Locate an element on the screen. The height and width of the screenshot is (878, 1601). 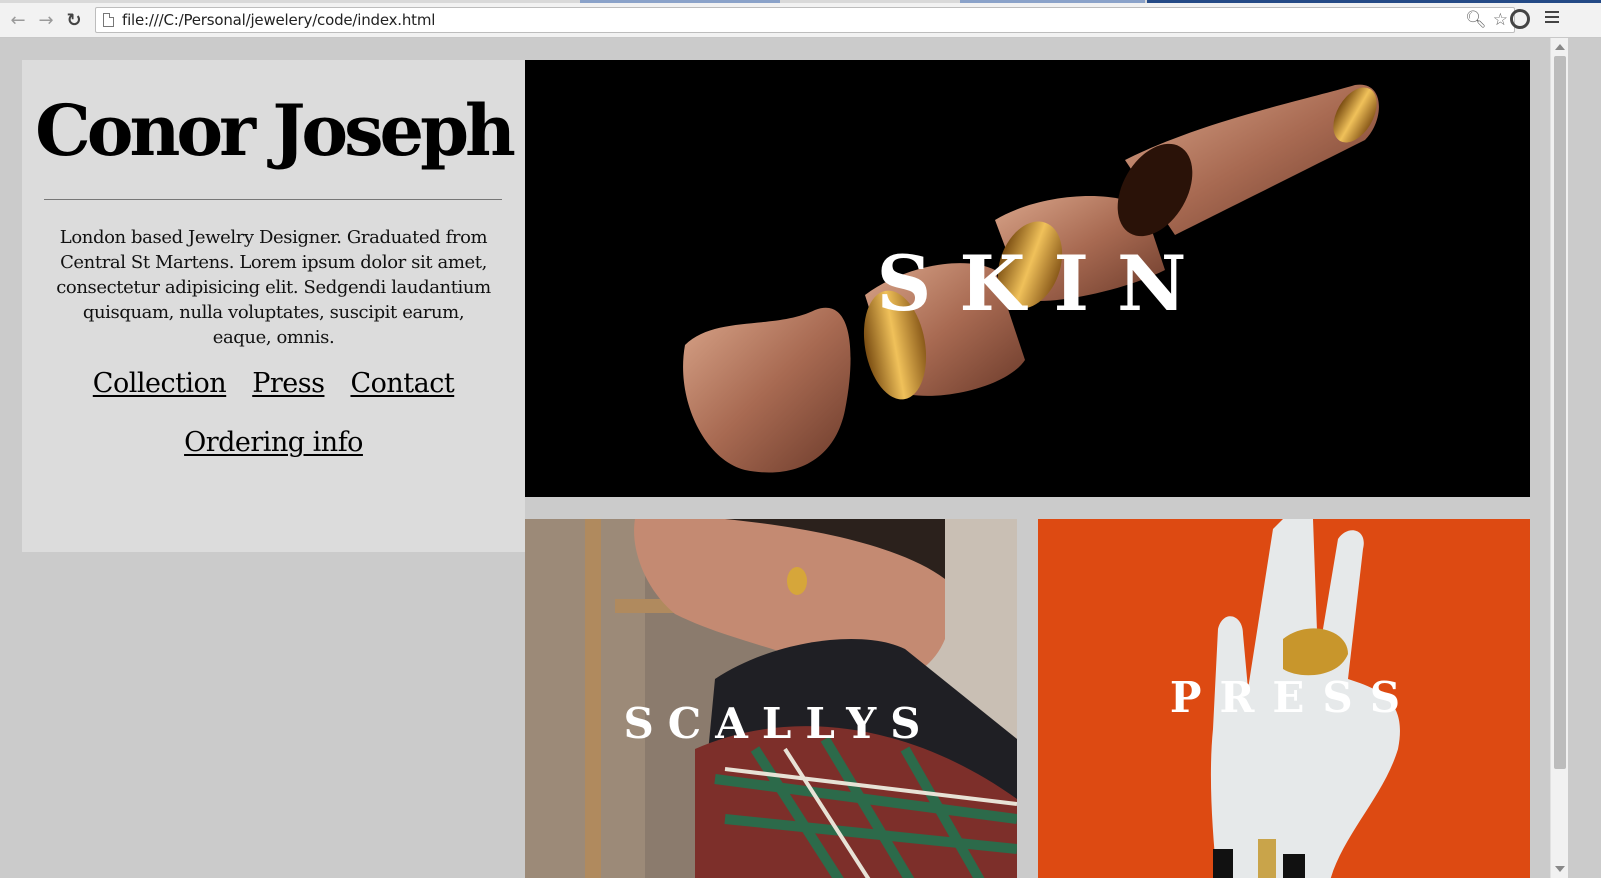
tile-label-scallys: SCALLYS is located at coordinates (779, 723).